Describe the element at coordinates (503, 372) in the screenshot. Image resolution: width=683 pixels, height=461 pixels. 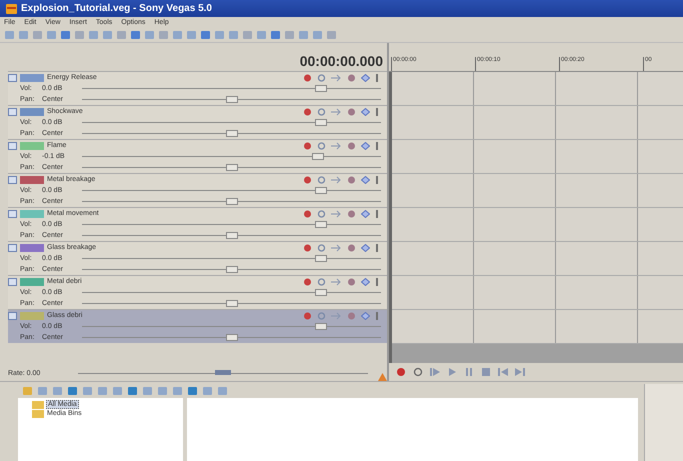
I see `previous-icon` at that location.